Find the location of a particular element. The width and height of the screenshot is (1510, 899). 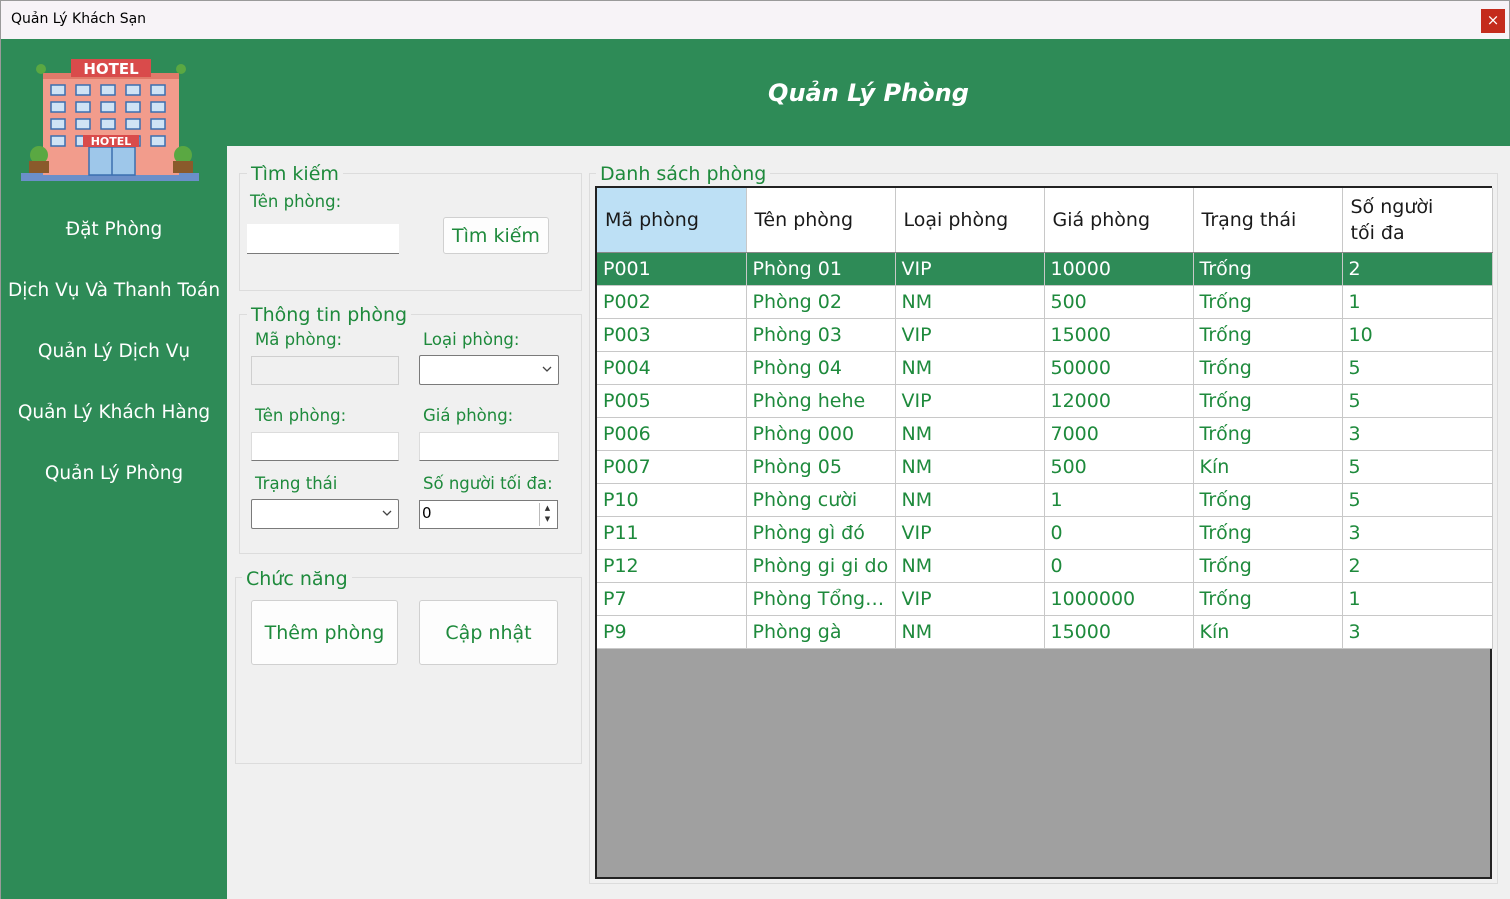

table-cell: P004 is located at coordinates (672, 368).